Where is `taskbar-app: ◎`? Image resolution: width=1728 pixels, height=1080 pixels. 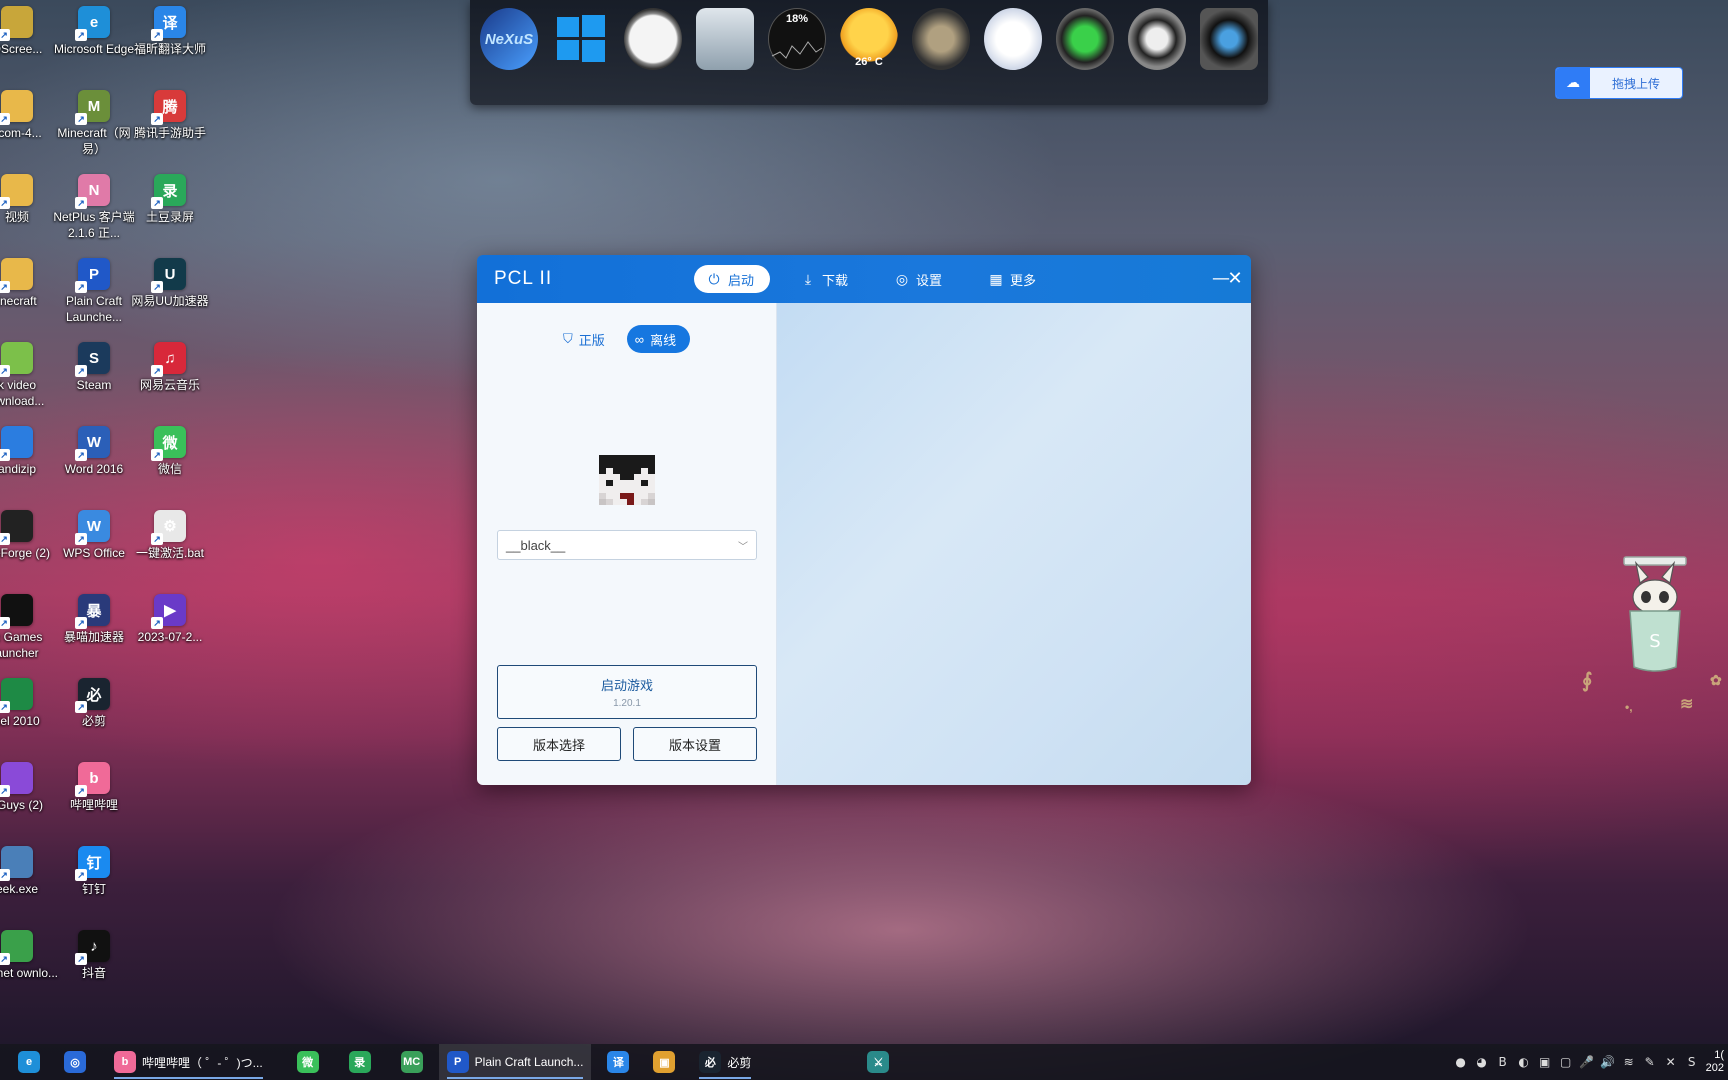
taskbar-app: ◎ is located at coordinates (75, 1062).